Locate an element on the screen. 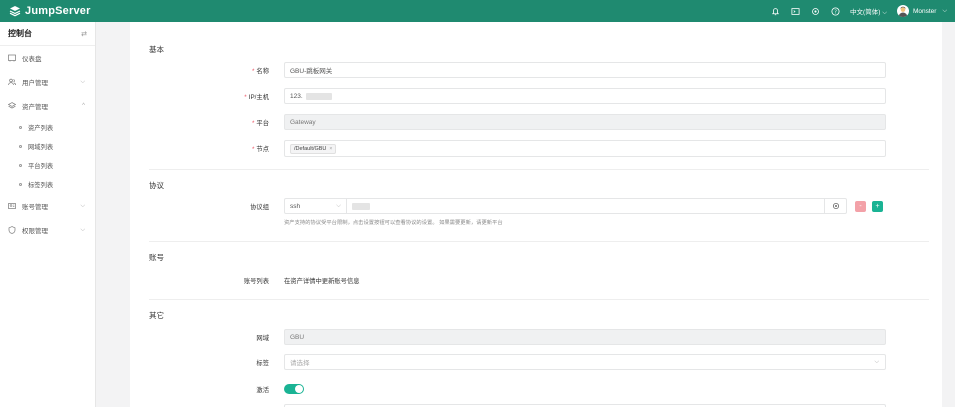  protocol-value: ssh is located at coordinates (295, 206).